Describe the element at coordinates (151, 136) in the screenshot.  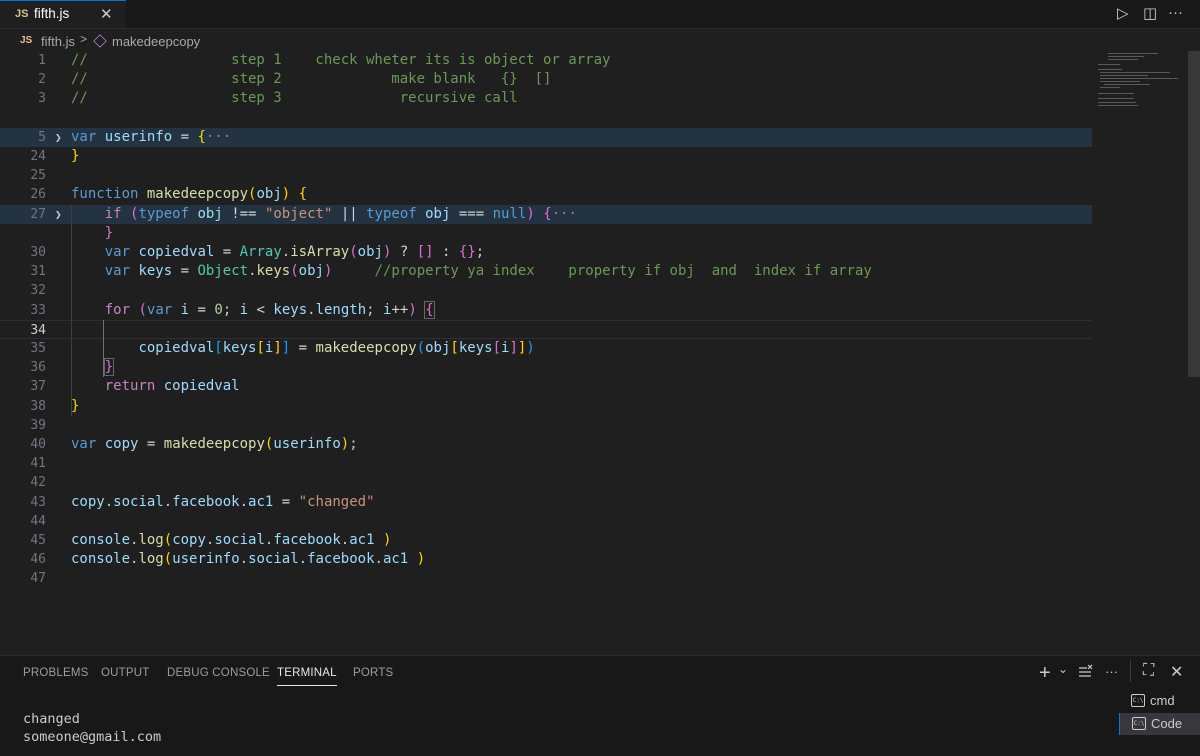
I see `code-text: var userinfo = {···` at that location.